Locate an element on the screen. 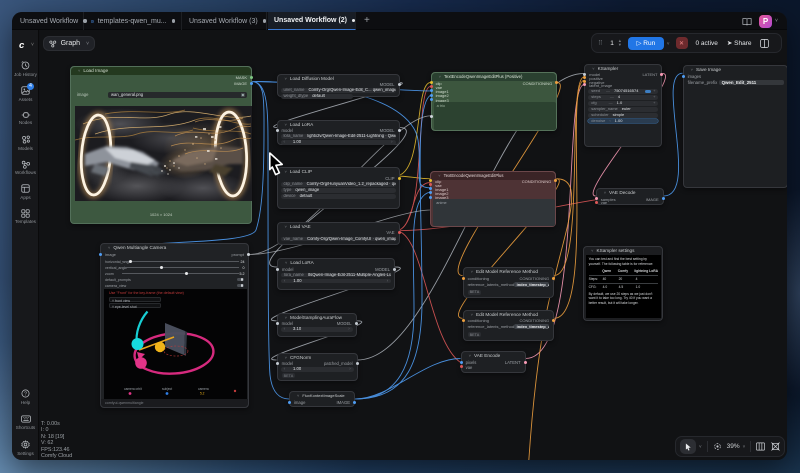  svg-text: subject is located at coordinates (167, 389).